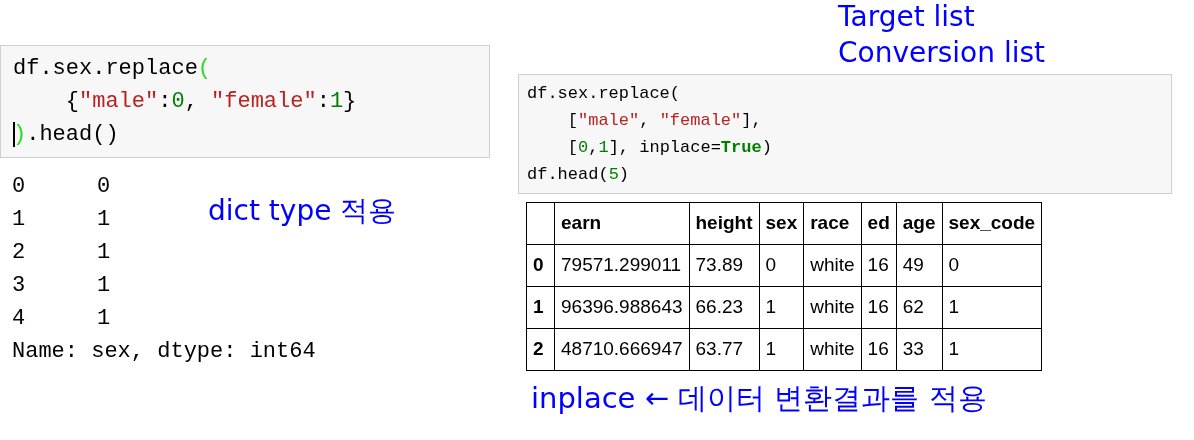 This screenshot has width=1194, height=440. I want to click on annotation-text: inplace ← 데이터 변환결과를 적용, so click(759, 398).